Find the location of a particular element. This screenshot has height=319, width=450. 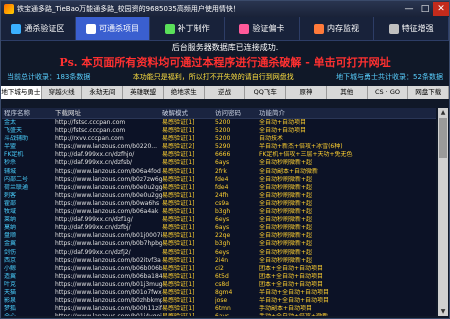

vertical-scrollbar: ▲ ▼ is located at coordinates (443, 212).